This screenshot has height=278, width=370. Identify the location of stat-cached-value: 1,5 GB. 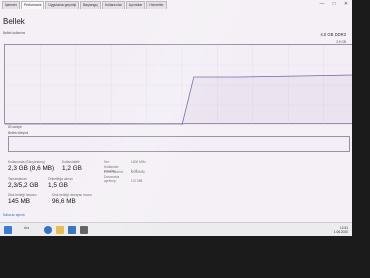
(58, 185).